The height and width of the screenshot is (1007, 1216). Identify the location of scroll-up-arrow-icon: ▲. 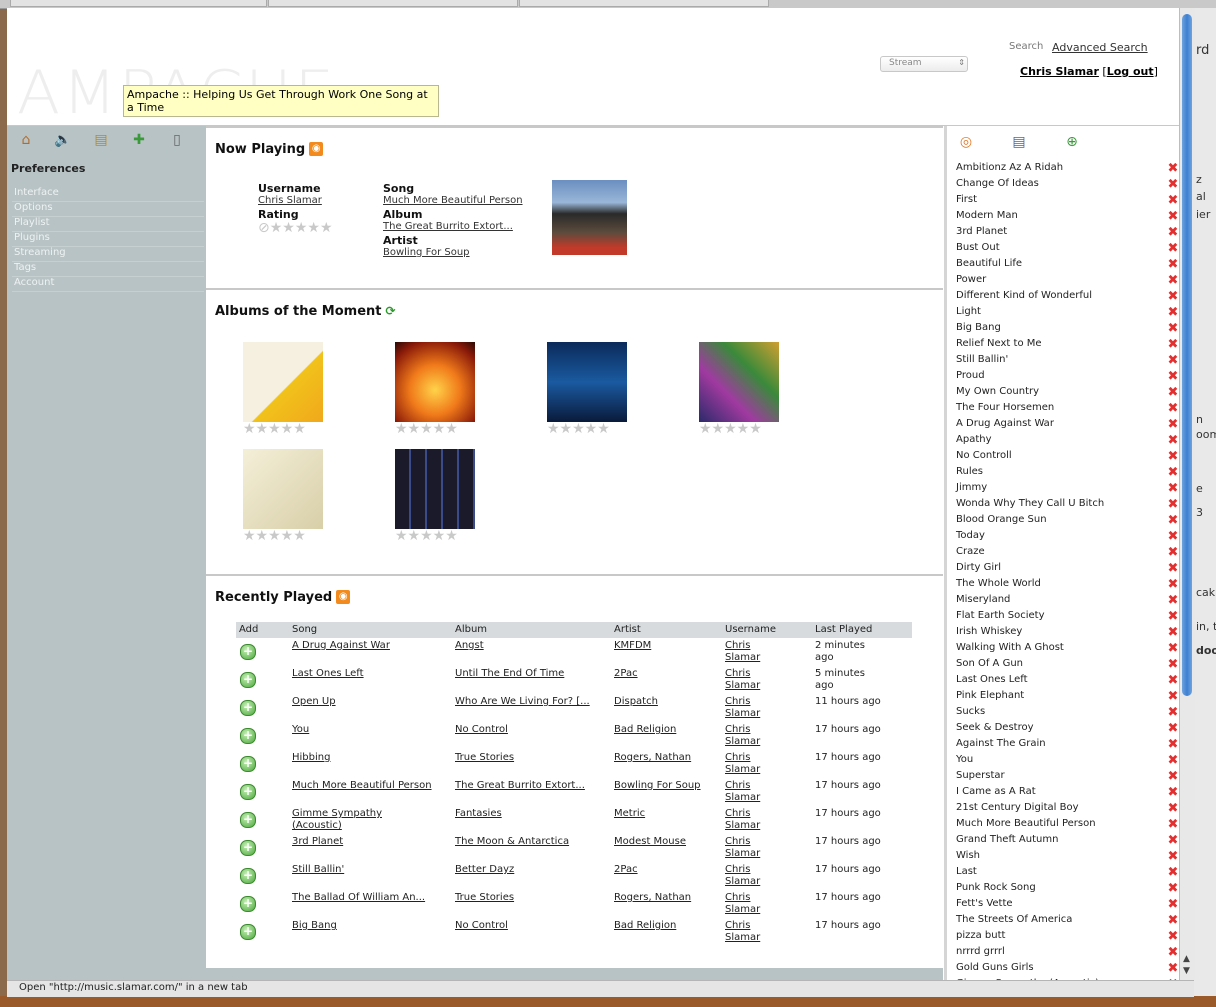
(1186, 959).